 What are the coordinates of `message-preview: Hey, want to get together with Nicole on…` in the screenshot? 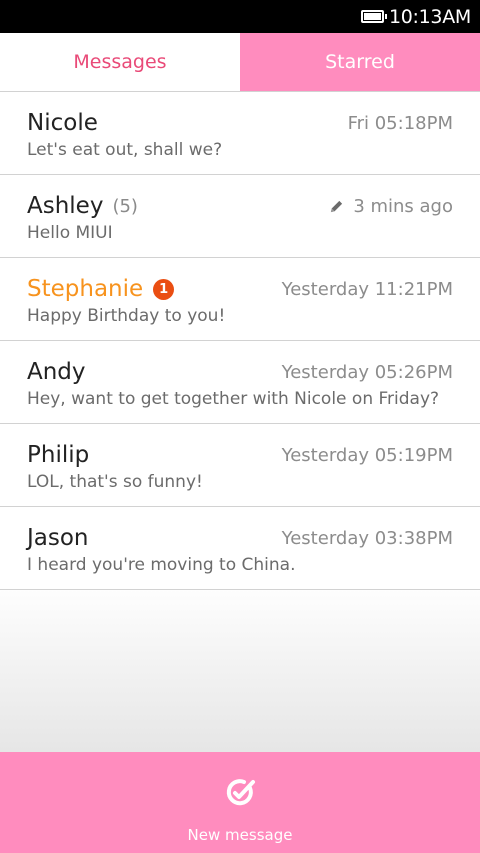 It's located at (233, 399).